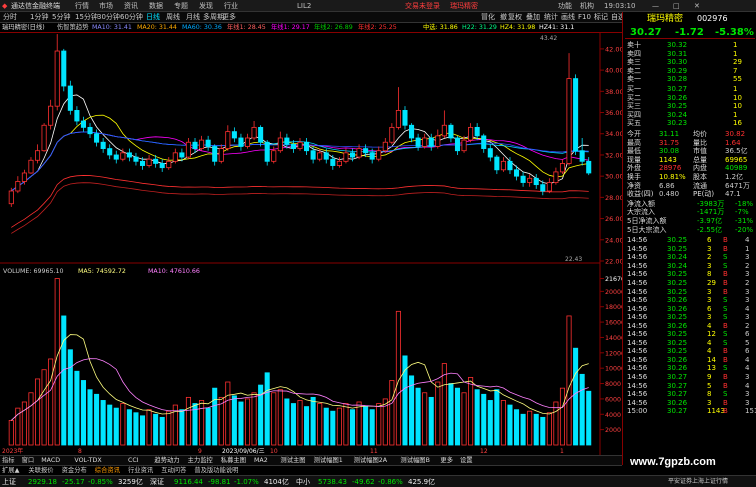 This screenshot has width=756, height=487. Describe the element at coordinates (466, 461) in the screenshot. I see `indicator-tab: 设置` at that location.